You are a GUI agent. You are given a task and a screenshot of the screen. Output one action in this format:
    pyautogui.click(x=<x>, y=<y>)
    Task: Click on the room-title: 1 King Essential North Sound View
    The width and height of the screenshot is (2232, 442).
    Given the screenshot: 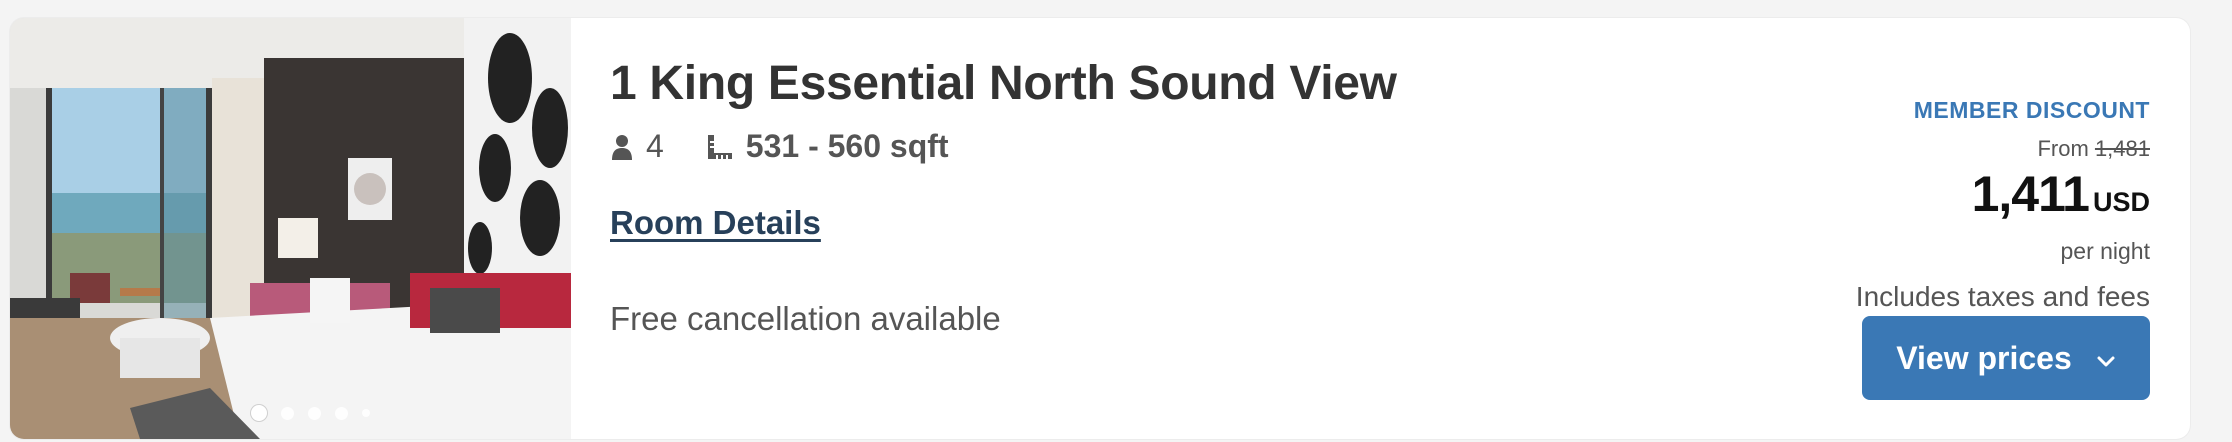 What is the action you would take?
    pyautogui.click(x=1003, y=83)
    